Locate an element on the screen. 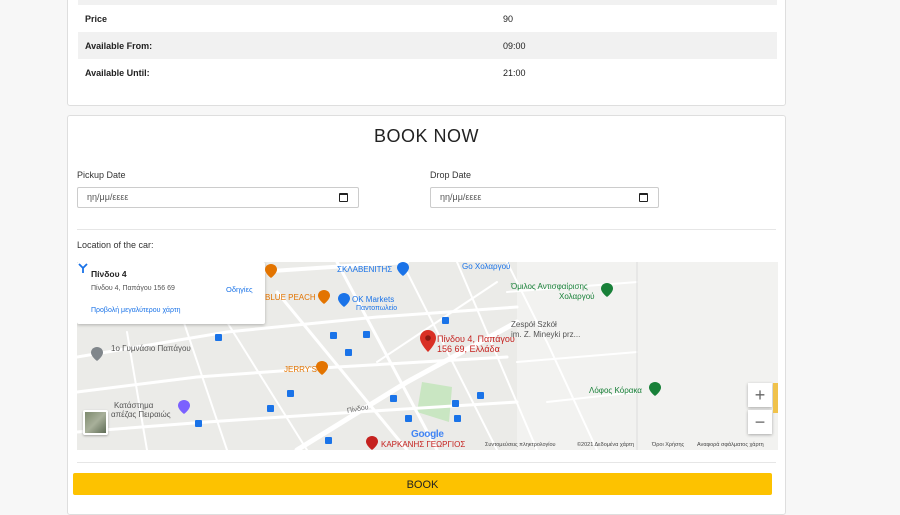 This screenshot has height=515, width=900. book-button: BOOK is located at coordinates (422, 484).